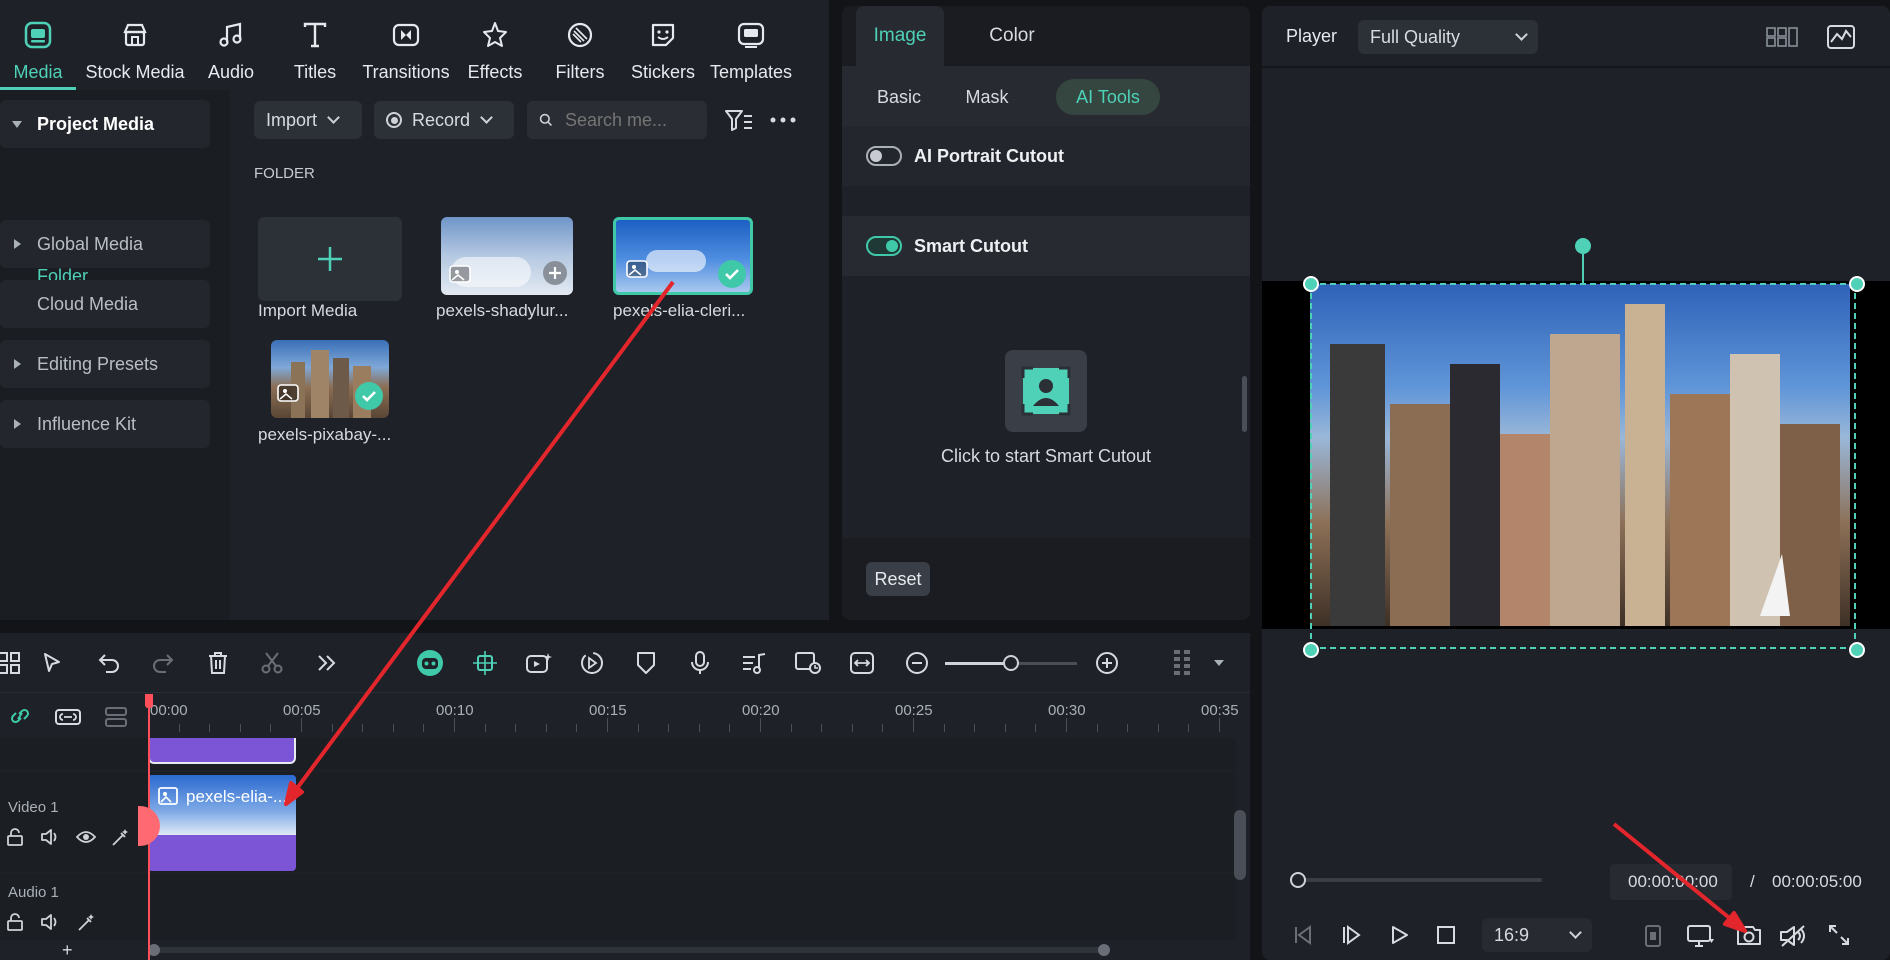 This screenshot has width=1890, height=960. I want to click on fit-timeline-icon, so click(862, 663).